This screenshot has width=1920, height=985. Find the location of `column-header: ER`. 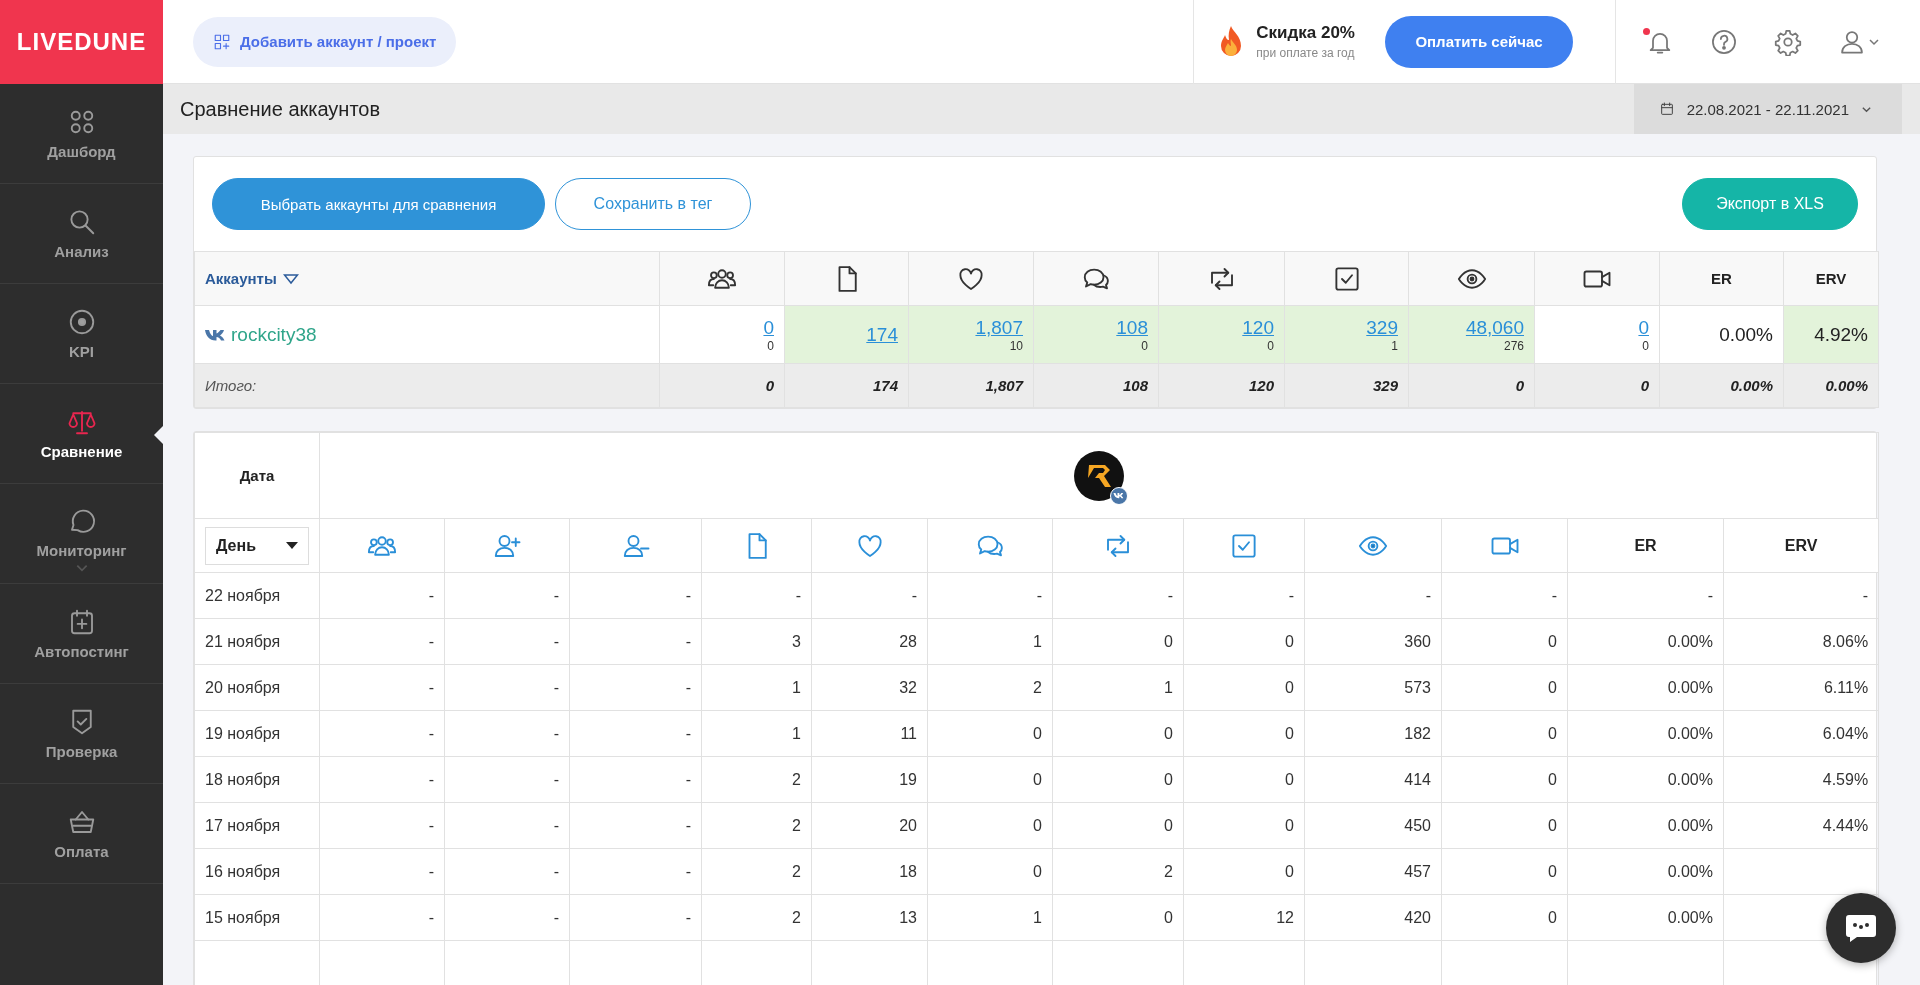

column-header: ER is located at coordinates (1645, 545).